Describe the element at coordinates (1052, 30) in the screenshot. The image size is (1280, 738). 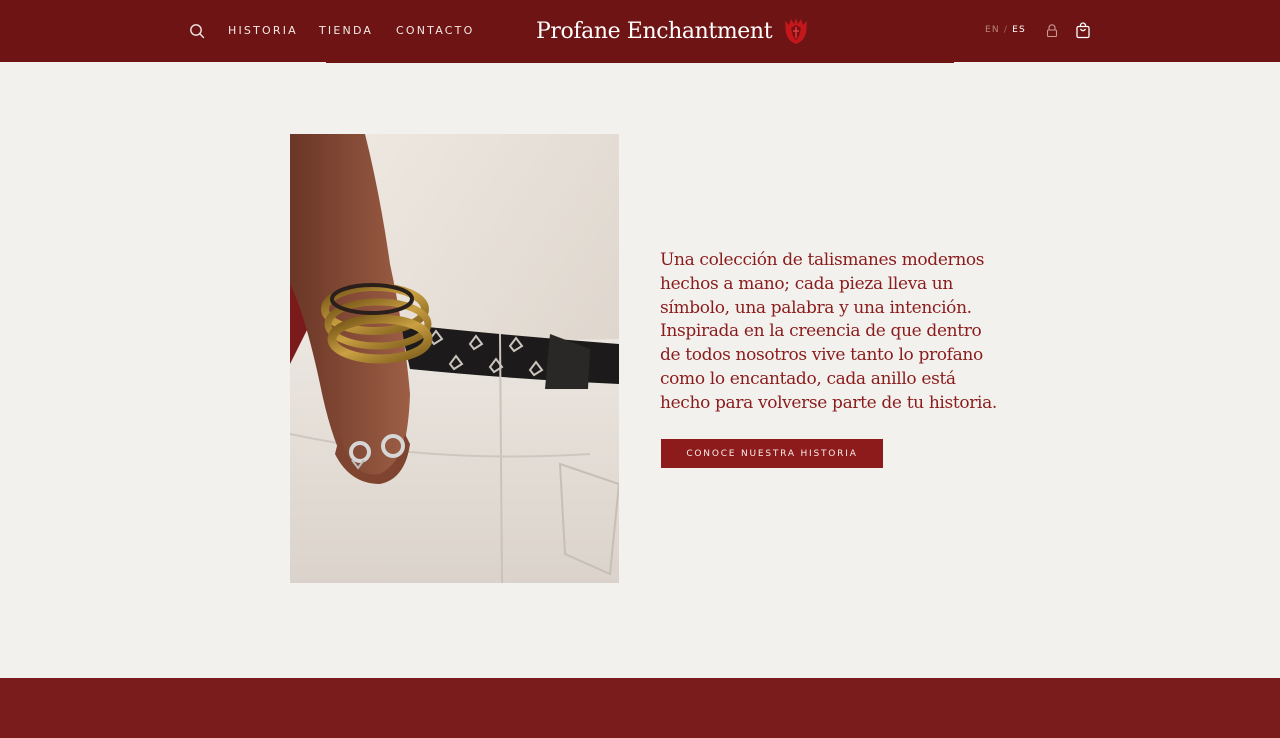
I see `lock-icon` at that location.